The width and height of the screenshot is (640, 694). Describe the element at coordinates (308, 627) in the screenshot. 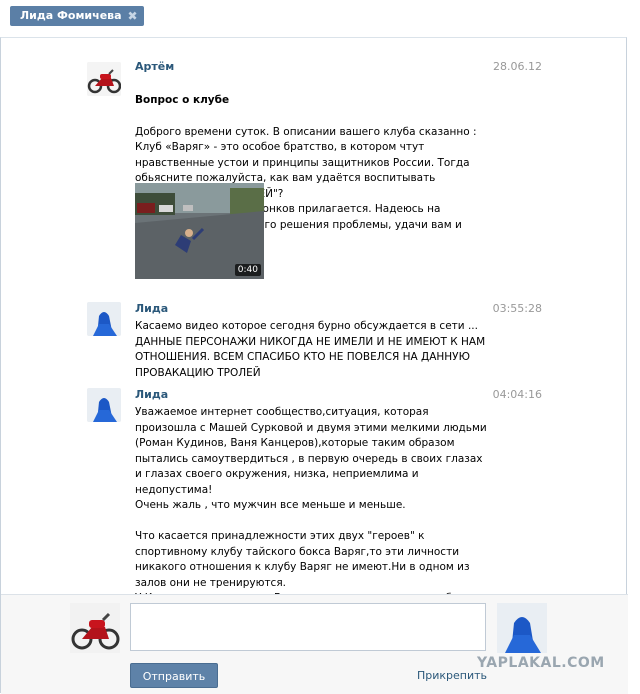

I see `message-input` at that location.